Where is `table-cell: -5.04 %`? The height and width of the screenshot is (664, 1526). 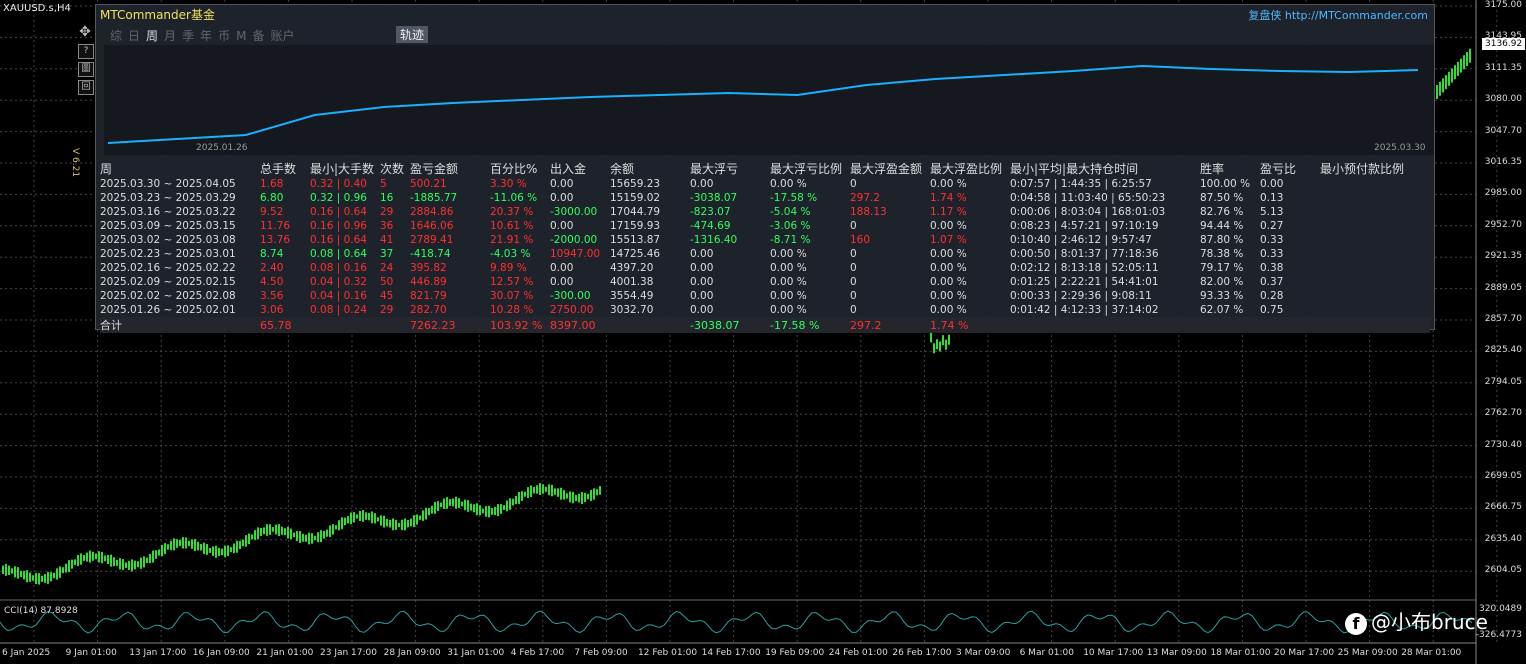
table-cell: -5.04 % is located at coordinates (810, 212).